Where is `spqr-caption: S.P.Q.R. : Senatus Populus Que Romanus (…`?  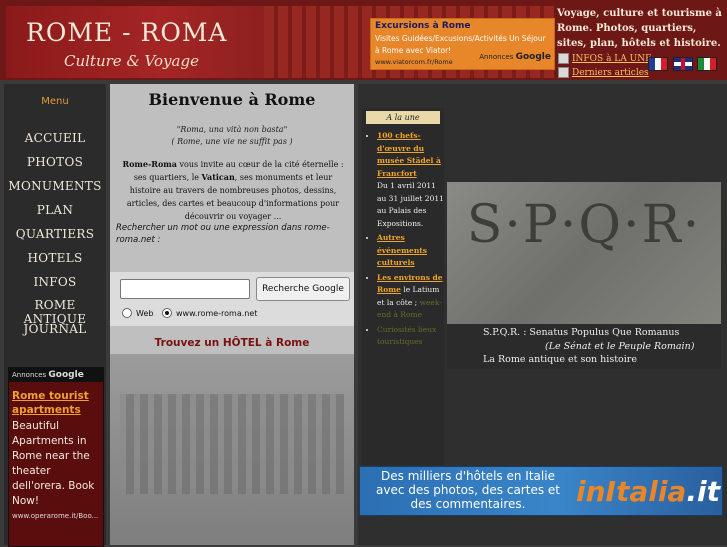 spqr-caption: S.P.Q.R. : Senatus Populus Que Romanus (… is located at coordinates (584, 346).